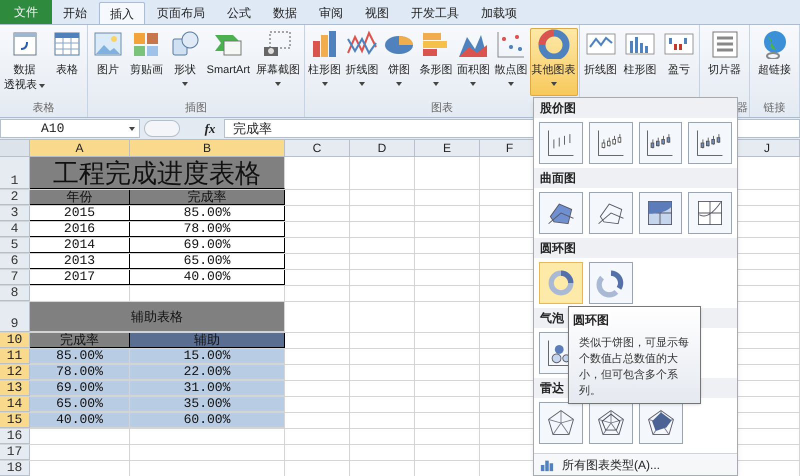 The height and width of the screenshot is (476, 800). I want to click on ribbon-button: 饼图, so click(399, 57).